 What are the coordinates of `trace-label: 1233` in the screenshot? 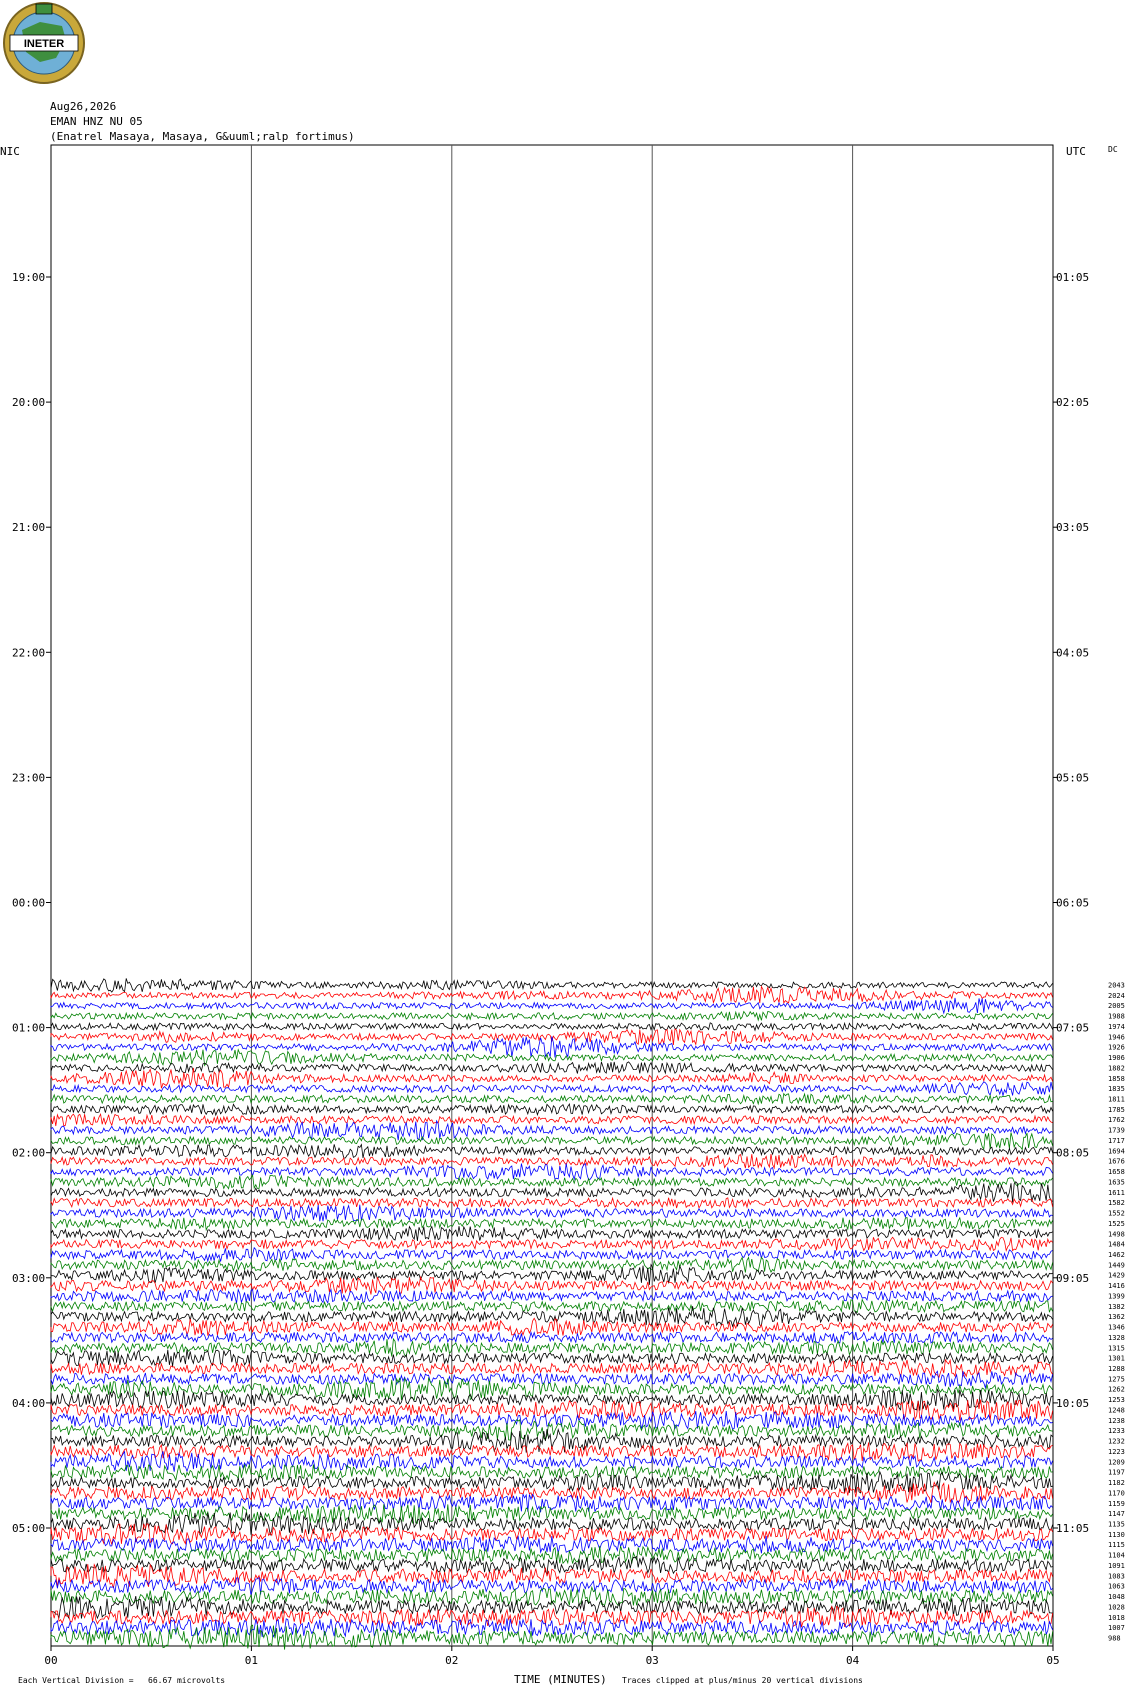 It's located at (1116, 1431).